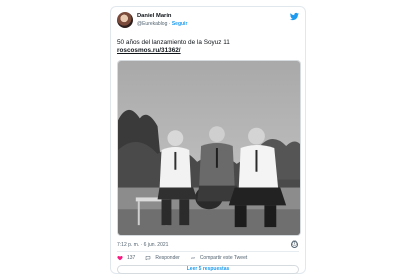  What do you see at coordinates (187, 258) in the screenshot?
I see `tweet-actions: 137 Responder Compartir este Tweet` at bounding box center [187, 258].